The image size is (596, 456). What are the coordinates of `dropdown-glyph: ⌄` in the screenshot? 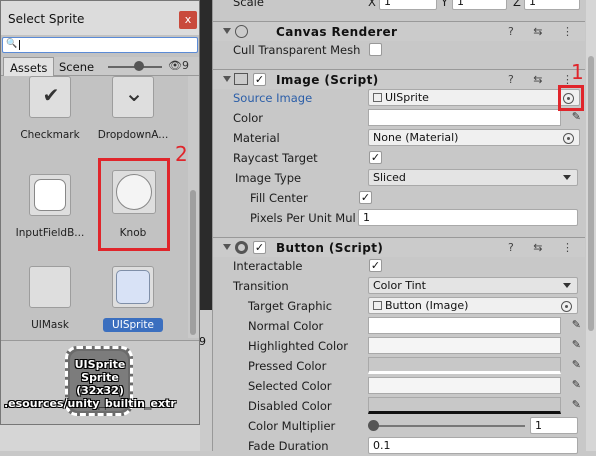 It's located at (134, 93).